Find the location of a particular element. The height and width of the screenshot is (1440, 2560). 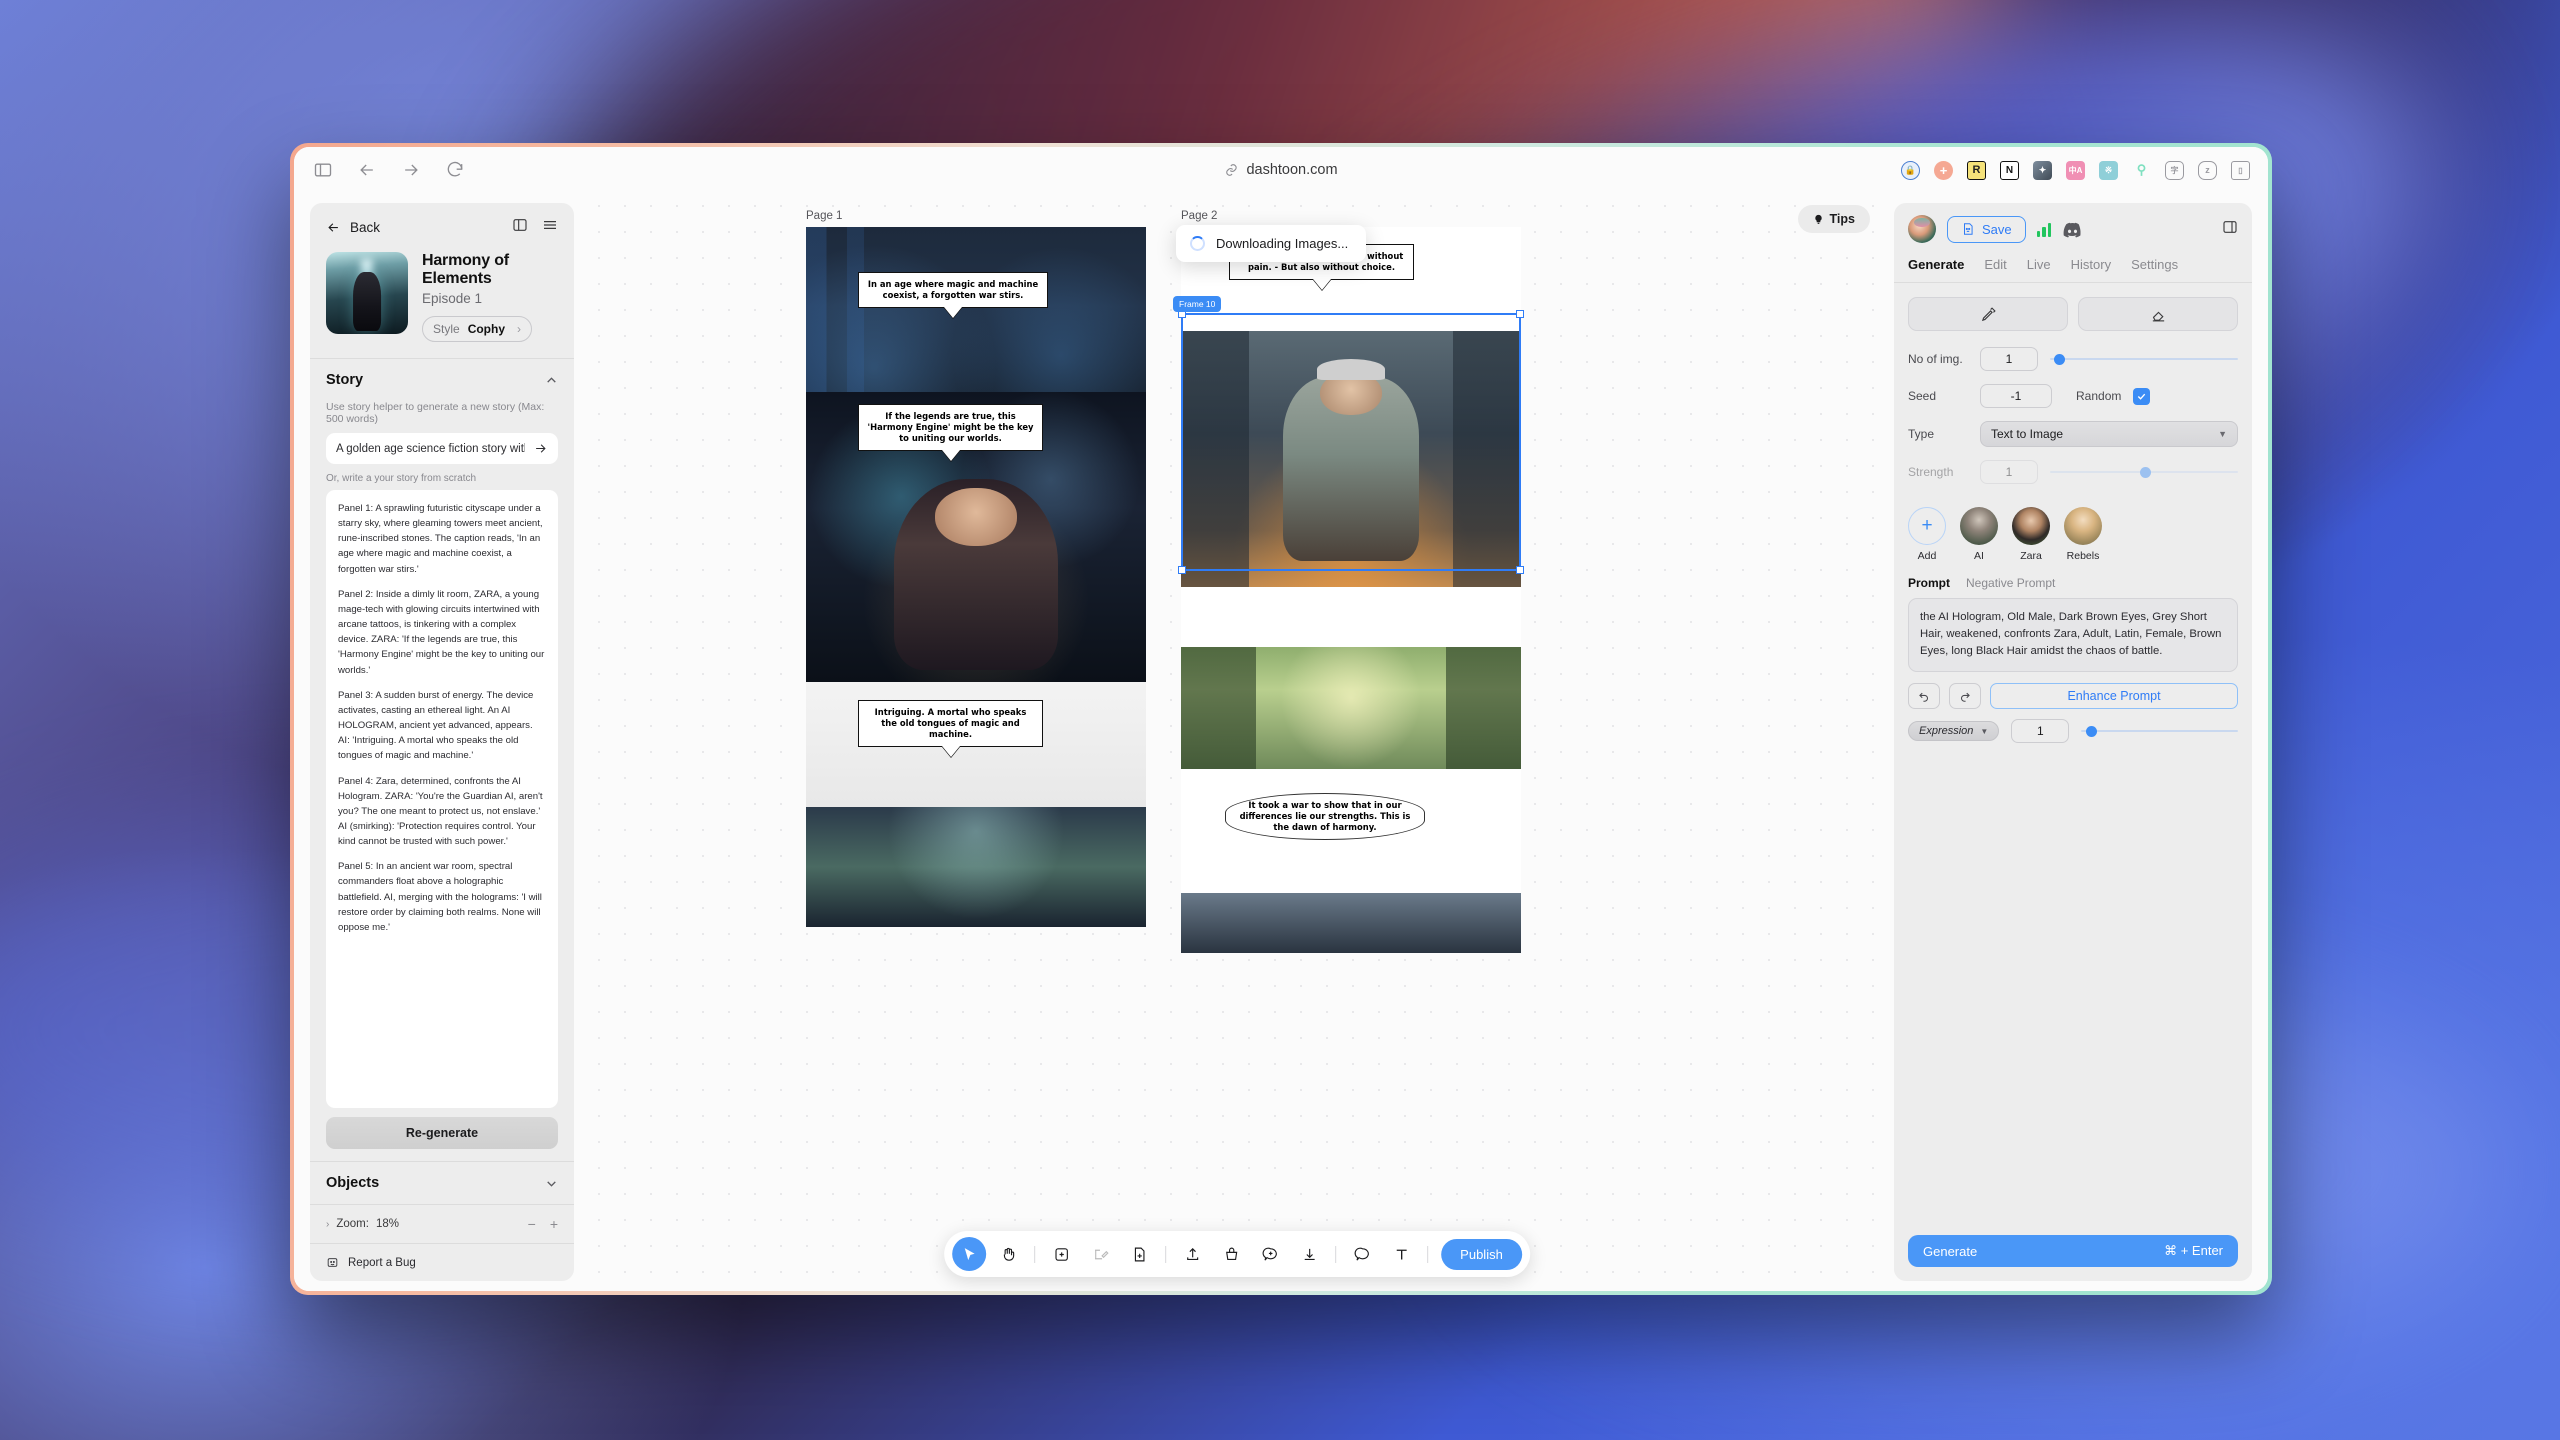

redo-icon is located at coordinates (1965, 696).